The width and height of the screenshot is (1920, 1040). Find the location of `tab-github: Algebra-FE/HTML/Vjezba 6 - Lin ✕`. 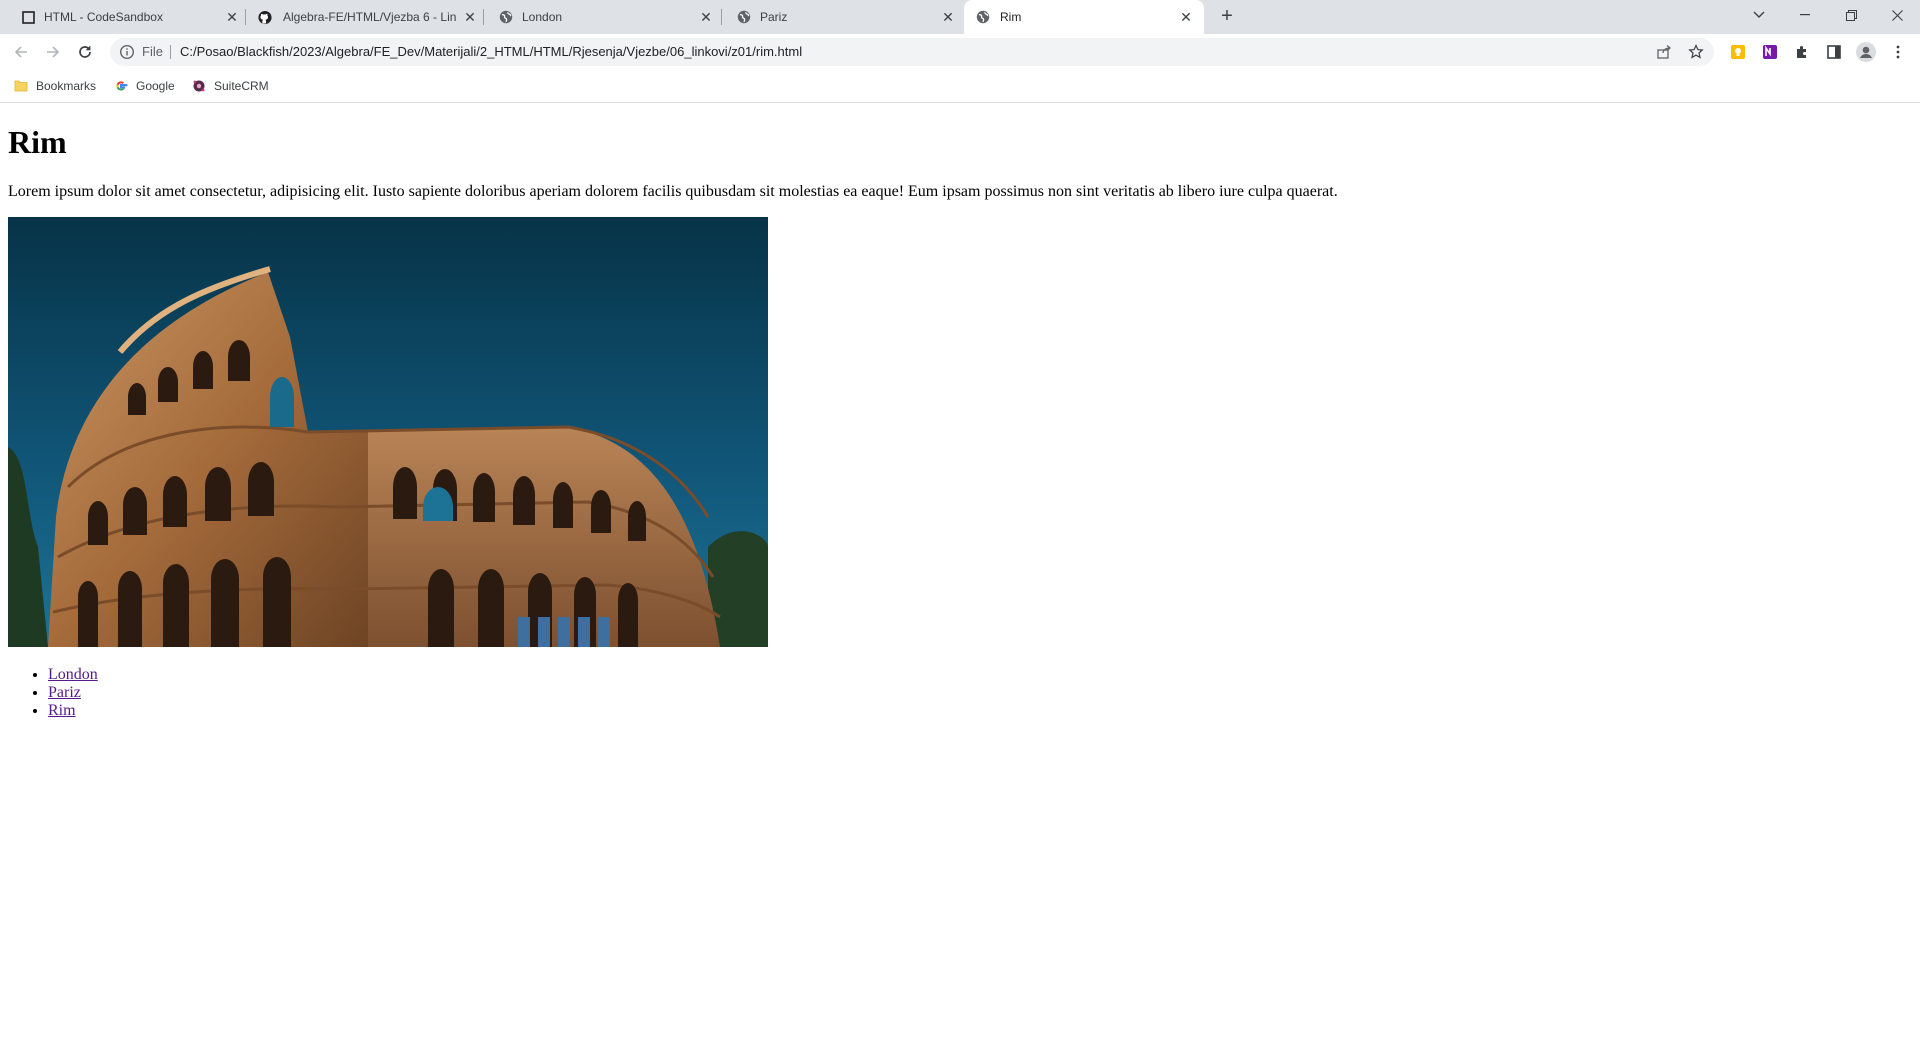

tab-github: Algebra-FE/HTML/Vjezba 6 - Lin ✕ is located at coordinates (365, 17).